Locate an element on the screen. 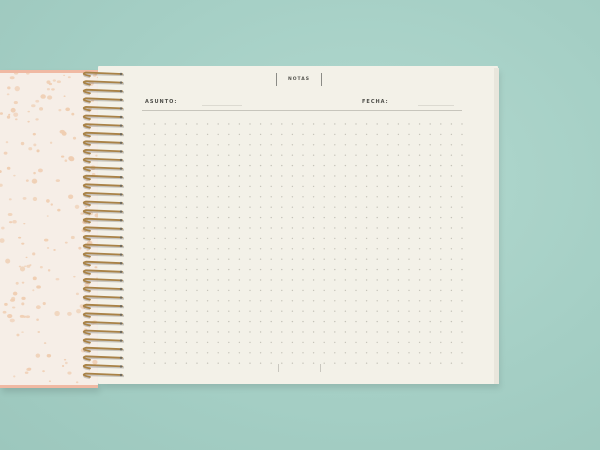 This screenshot has height=450, width=600. spiral-hole is located at coordinates (121, 117).